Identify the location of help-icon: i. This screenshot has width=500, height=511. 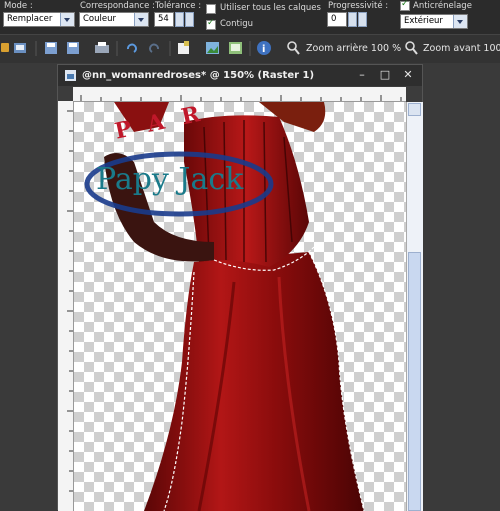
(264, 48).